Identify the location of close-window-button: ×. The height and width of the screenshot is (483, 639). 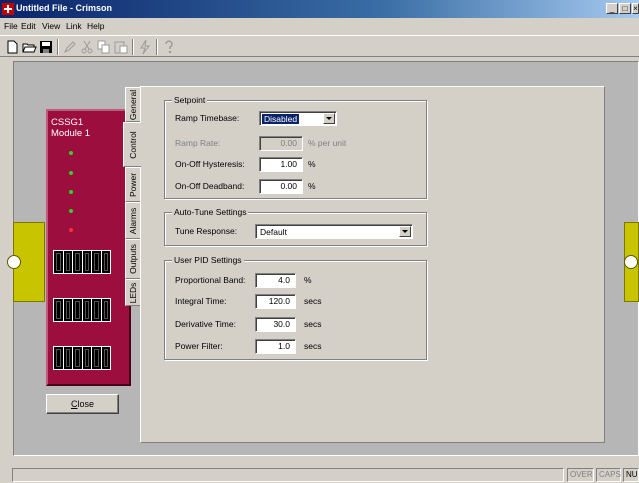
(635, 8).